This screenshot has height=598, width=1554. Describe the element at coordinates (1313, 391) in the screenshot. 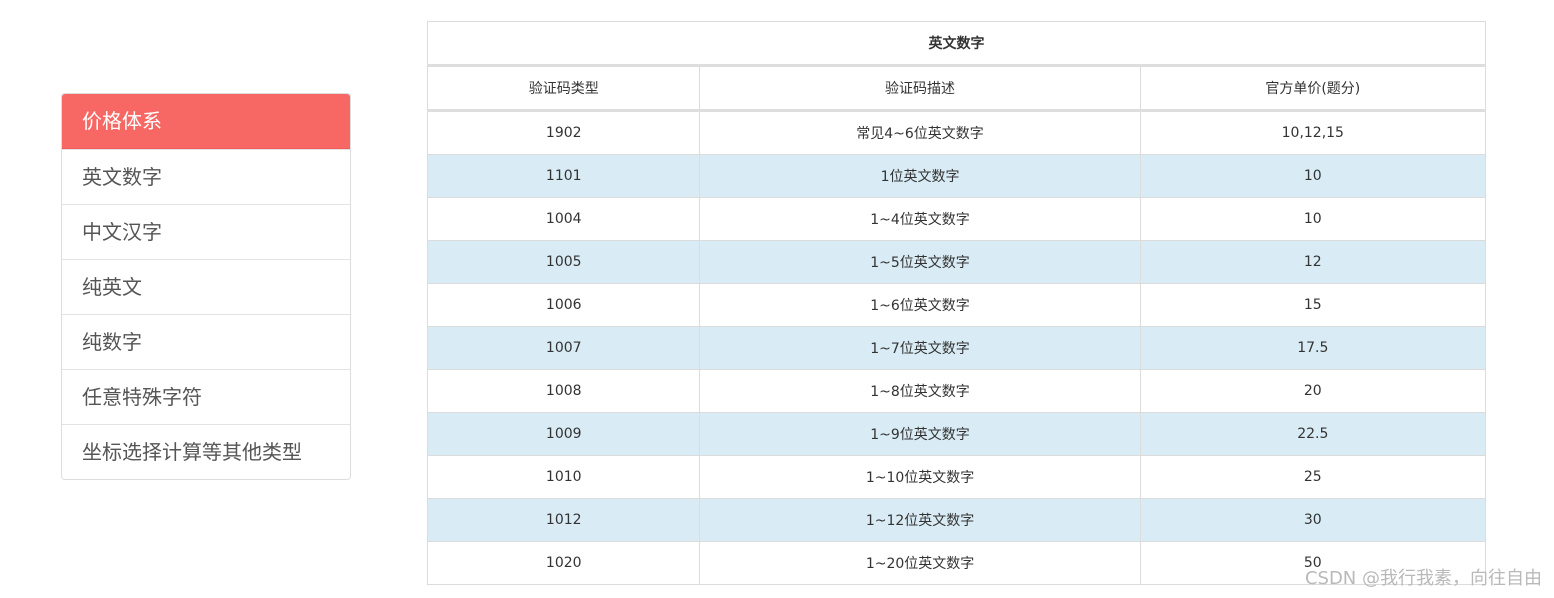

I see `cell-price: 20` at that location.